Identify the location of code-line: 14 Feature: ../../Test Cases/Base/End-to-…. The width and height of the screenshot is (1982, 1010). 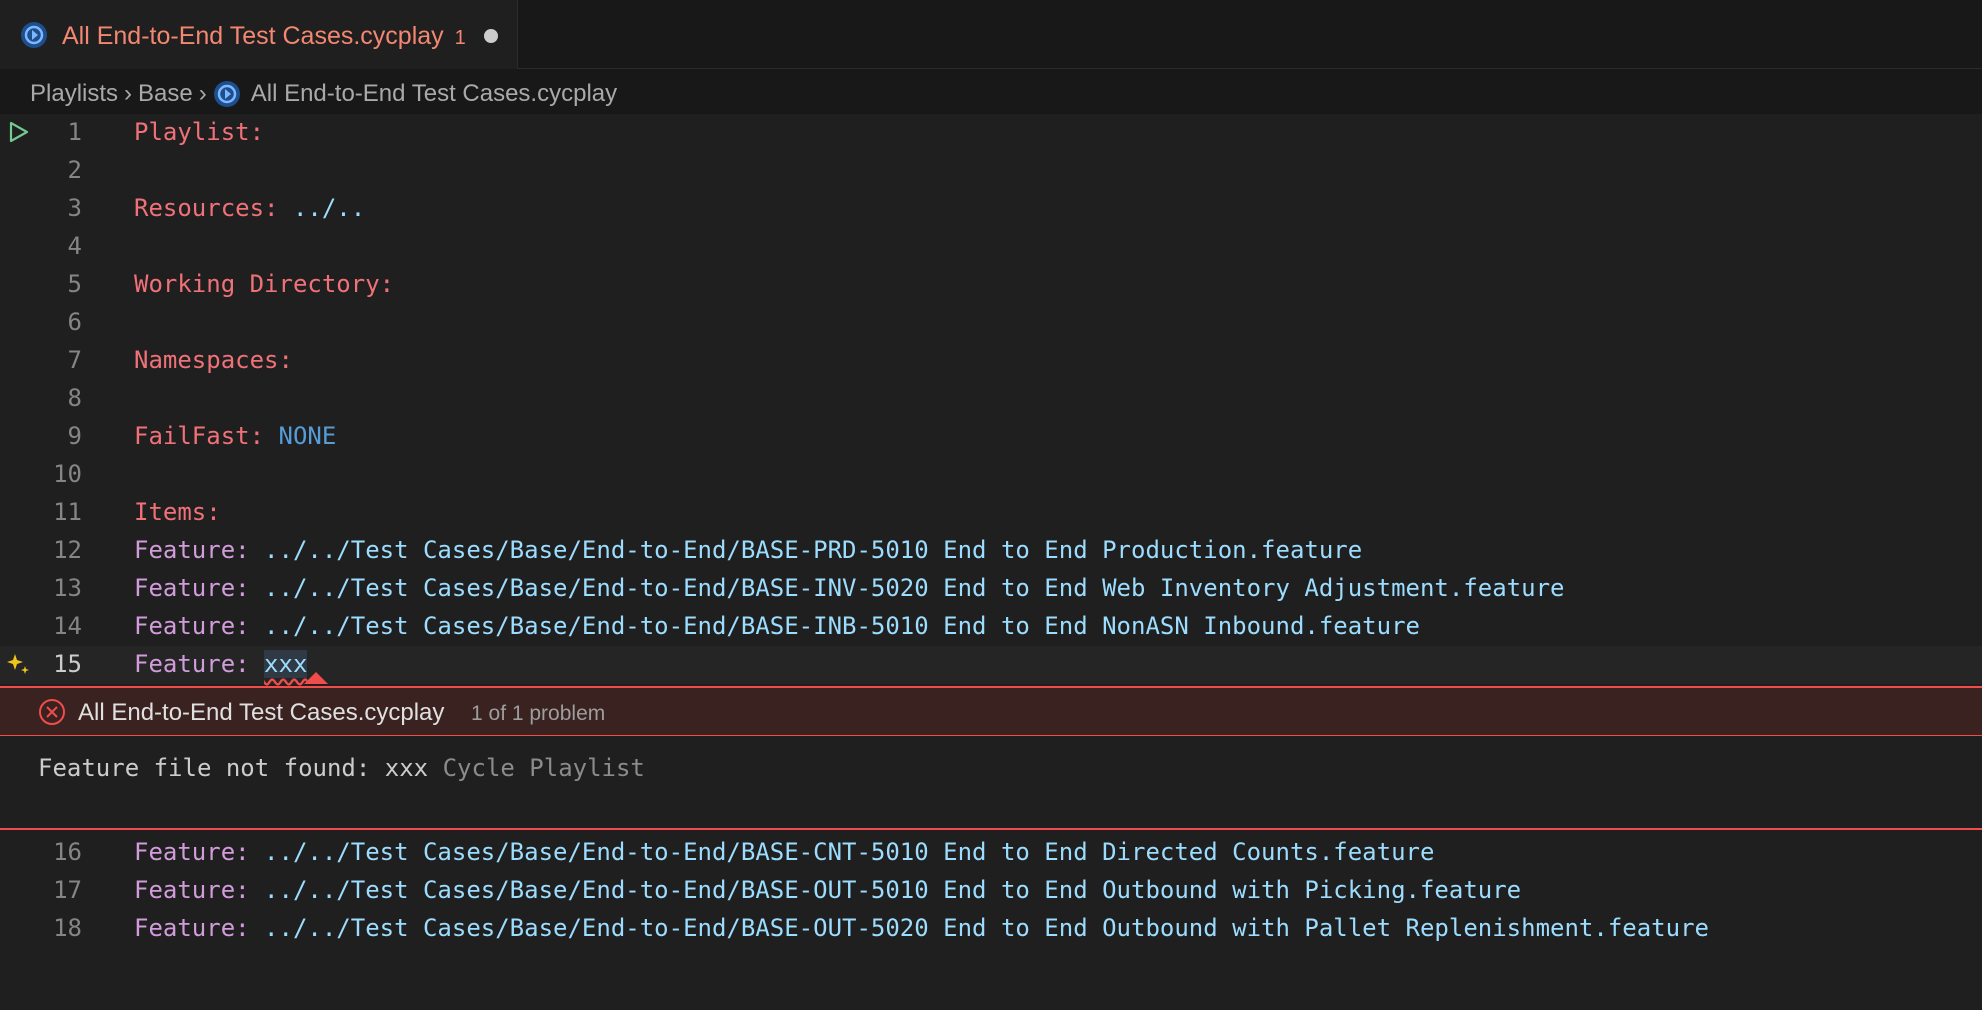
(991, 627).